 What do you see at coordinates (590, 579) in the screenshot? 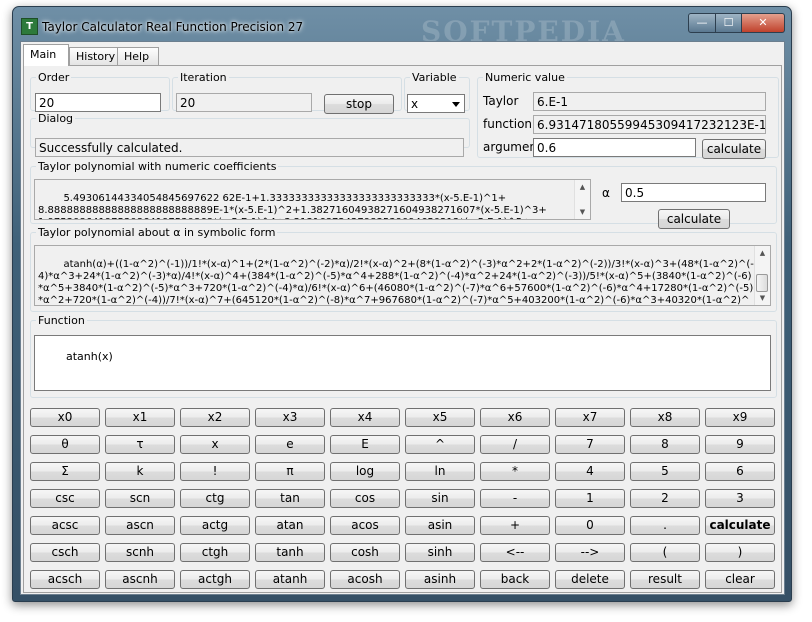
I see `key-delete: delete` at bounding box center [590, 579].